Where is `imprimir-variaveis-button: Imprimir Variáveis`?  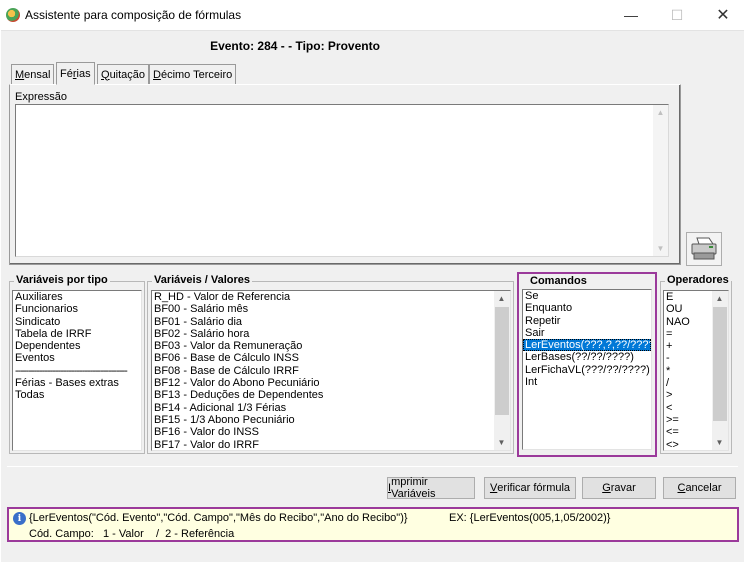
imprimir-variaveis-button: Imprimir Variáveis is located at coordinates (431, 488).